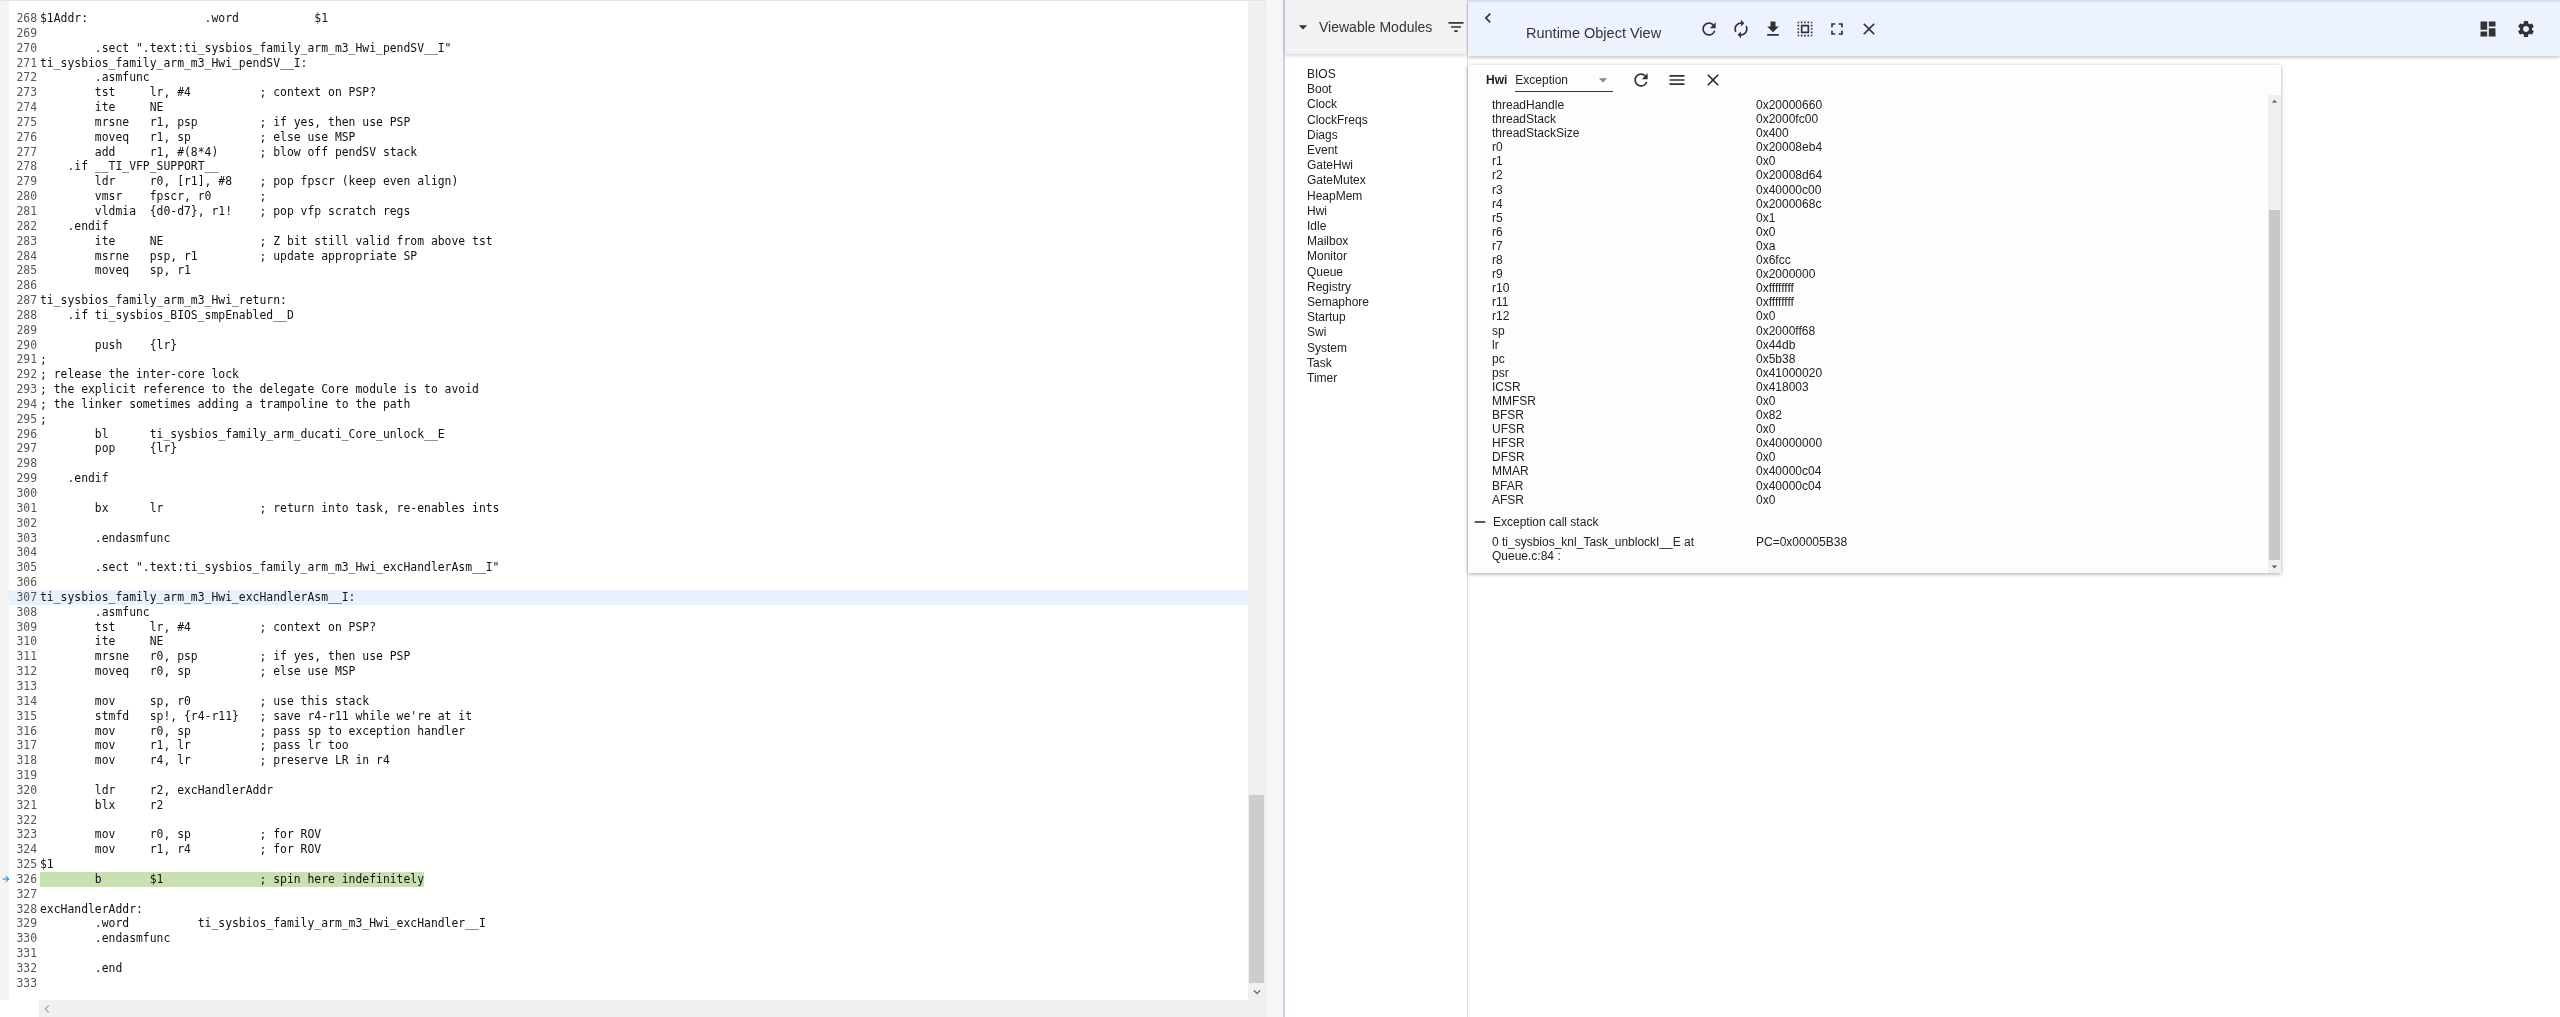 The image size is (2560, 1017). Describe the element at coordinates (26, 597) in the screenshot. I see `line-number: 307` at that location.